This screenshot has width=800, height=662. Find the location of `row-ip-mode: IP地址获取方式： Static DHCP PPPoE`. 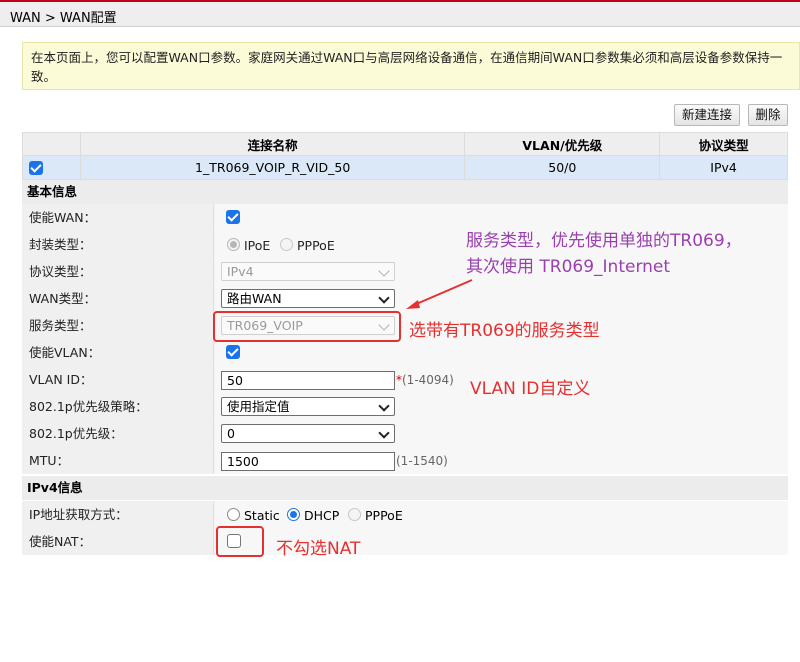

row-ip-mode: IP地址获取方式： Static DHCP PPPoE is located at coordinates (405, 514).